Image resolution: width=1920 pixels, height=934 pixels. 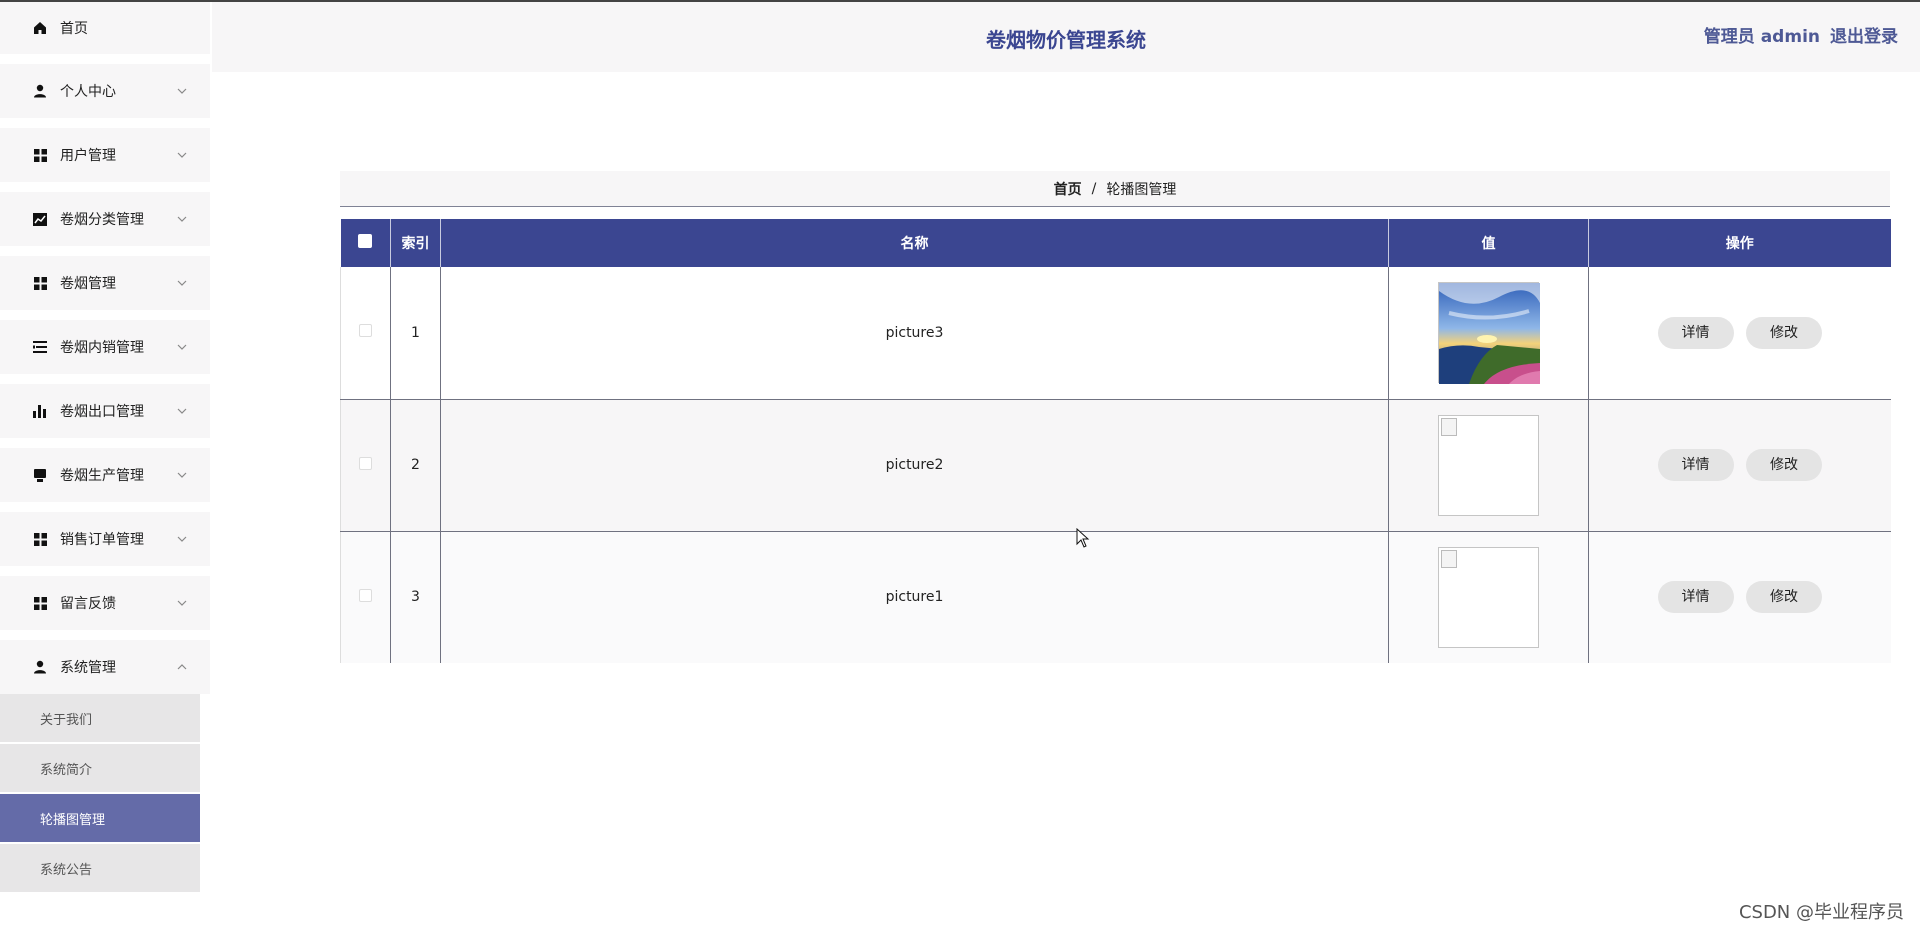 What do you see at coordinates (102, 412) in the screenshot?
I see `sidebar-item-label: 卷烟出口管理` at bounding box center [102, 412].